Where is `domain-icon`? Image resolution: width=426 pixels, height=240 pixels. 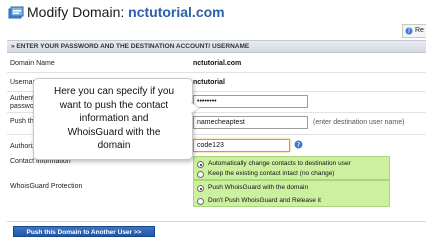 domain-icon is located at coordinates (16, 12).